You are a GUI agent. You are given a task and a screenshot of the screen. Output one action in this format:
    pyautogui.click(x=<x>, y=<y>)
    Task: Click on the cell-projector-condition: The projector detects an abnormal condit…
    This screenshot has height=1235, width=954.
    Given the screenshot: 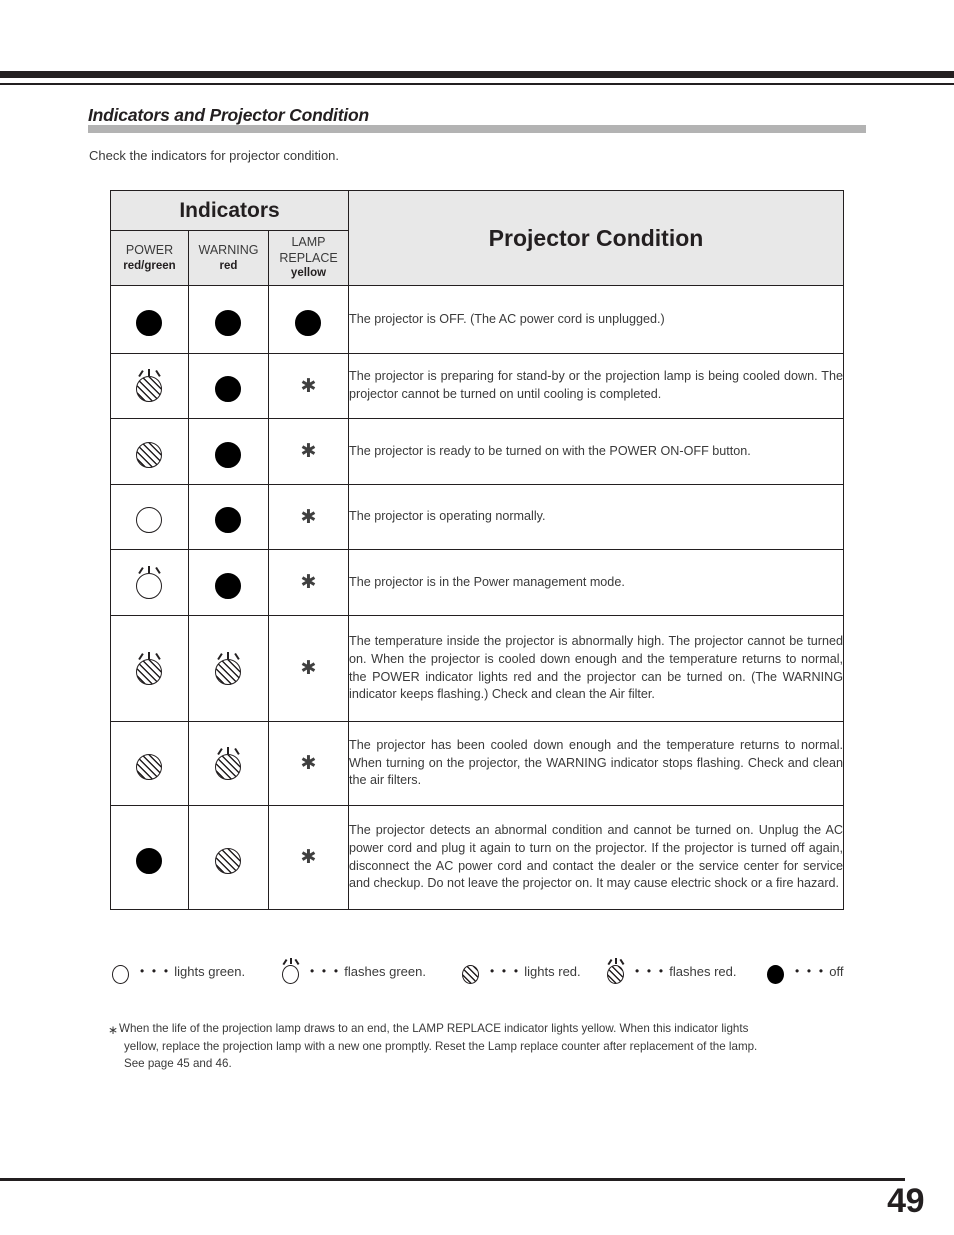 What is the action you would take?
    pyautogui.click(x=596, y=857)
    